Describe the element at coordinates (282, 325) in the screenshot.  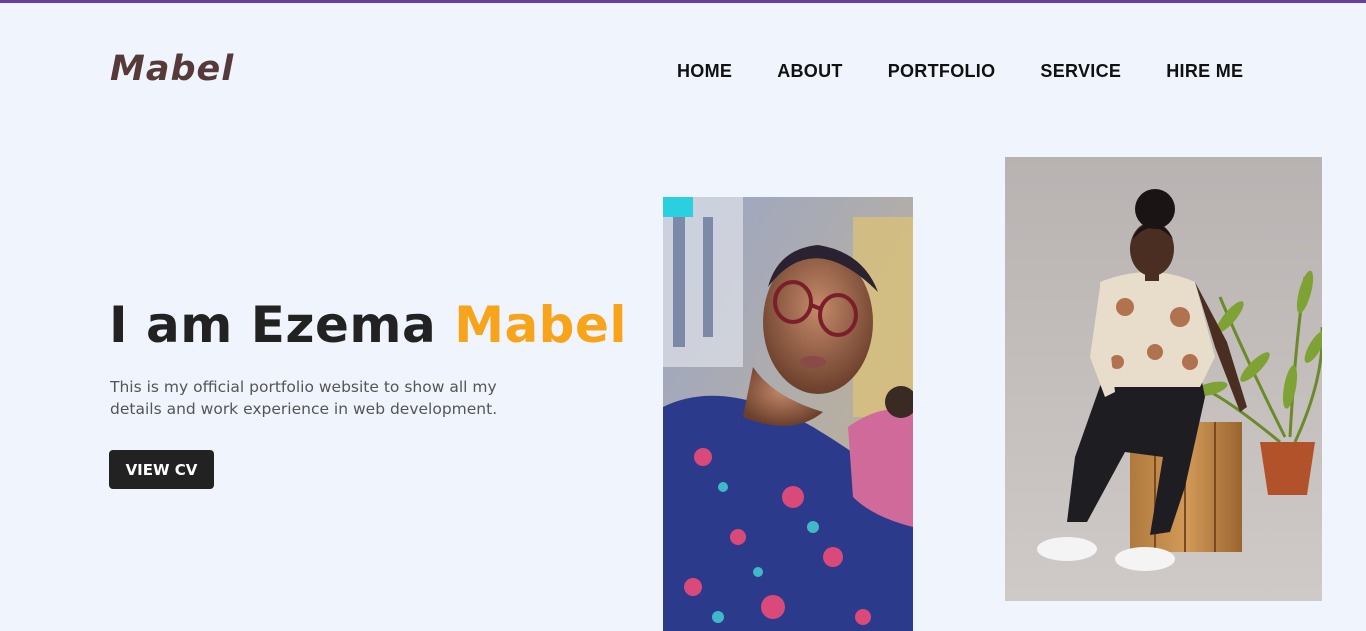
I see `hero-title-prefix: I am Ezema` at that location.